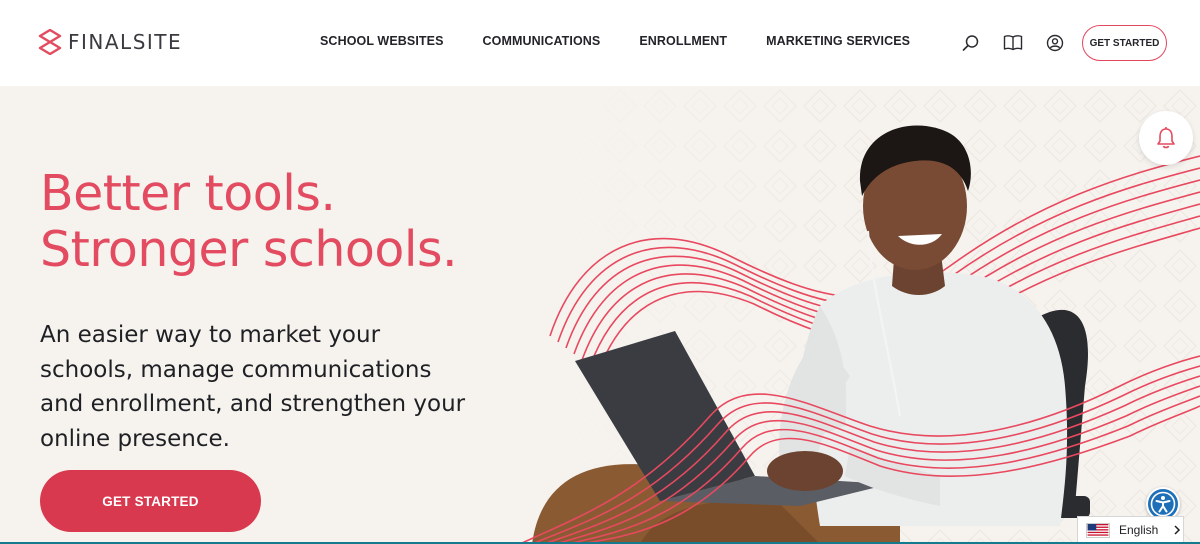 The image size is (1200, 544). Describe the element at coordinates (382, 41) in the screenshot. I see `nav-school-websites: SCHOOL WEBSITES` at that location.